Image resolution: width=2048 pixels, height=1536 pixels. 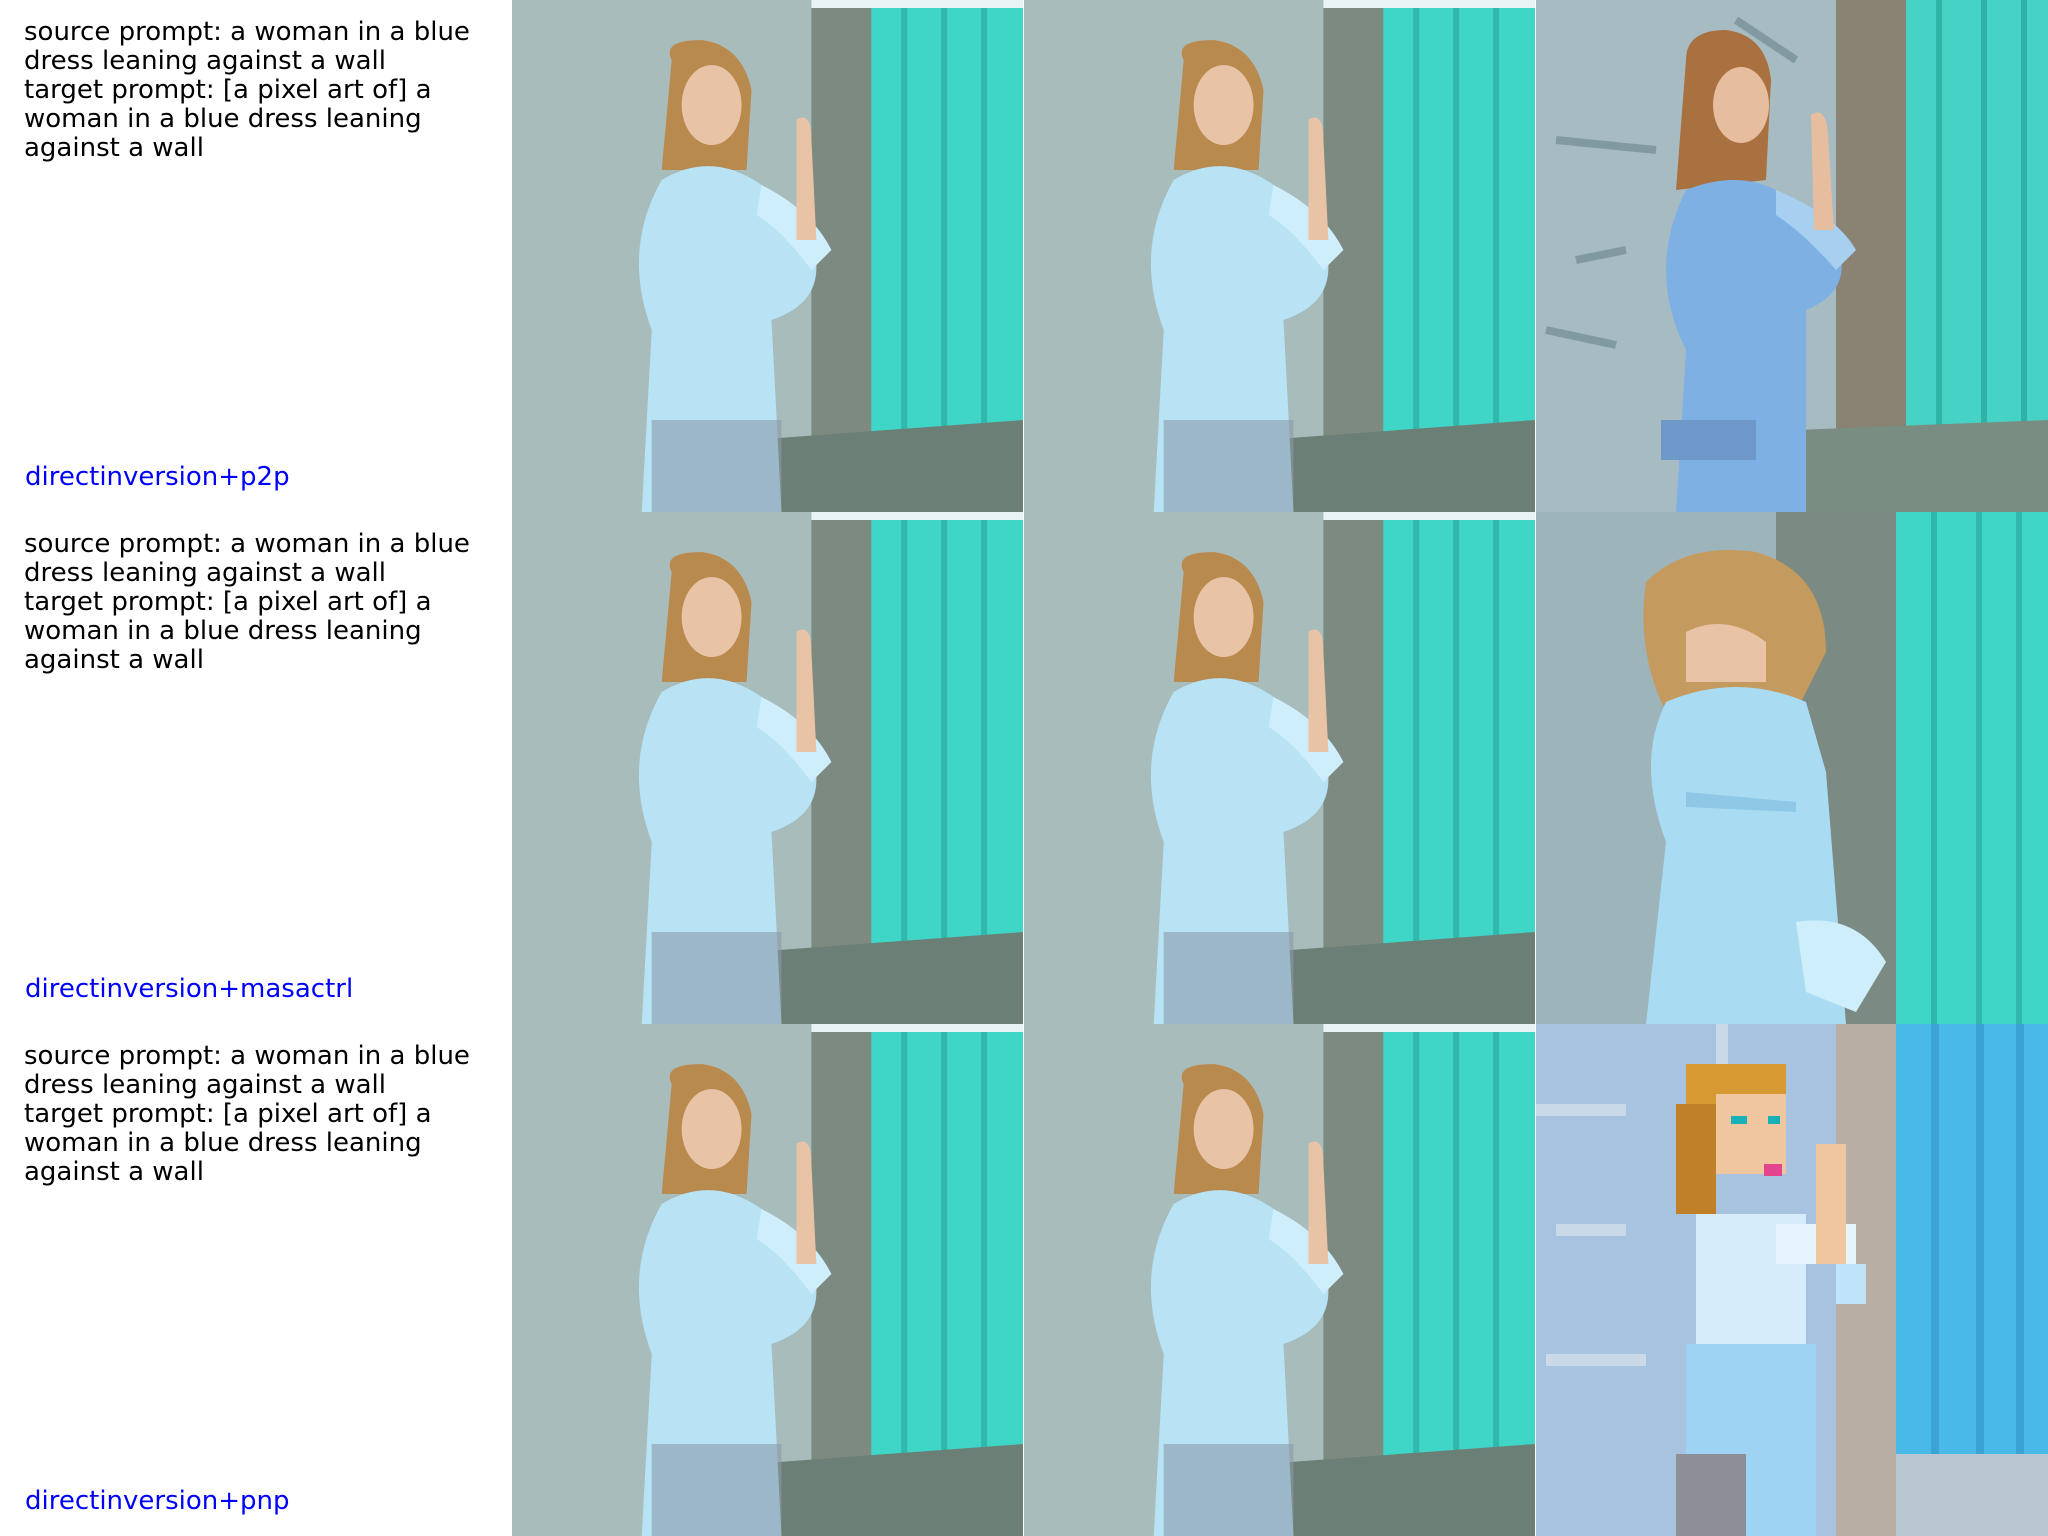 I want to click on method-label: directinversion+masactrl, so click(x=189, y=989).